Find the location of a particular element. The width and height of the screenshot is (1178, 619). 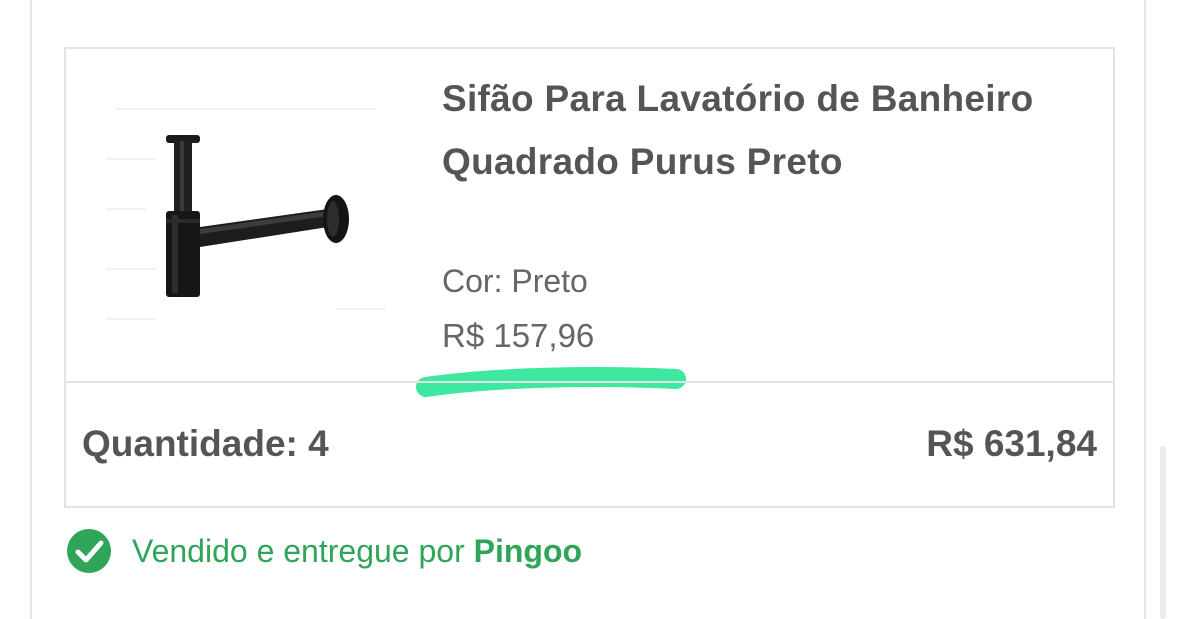

seller-name: Pingoo is located at coordinates (528, 551).